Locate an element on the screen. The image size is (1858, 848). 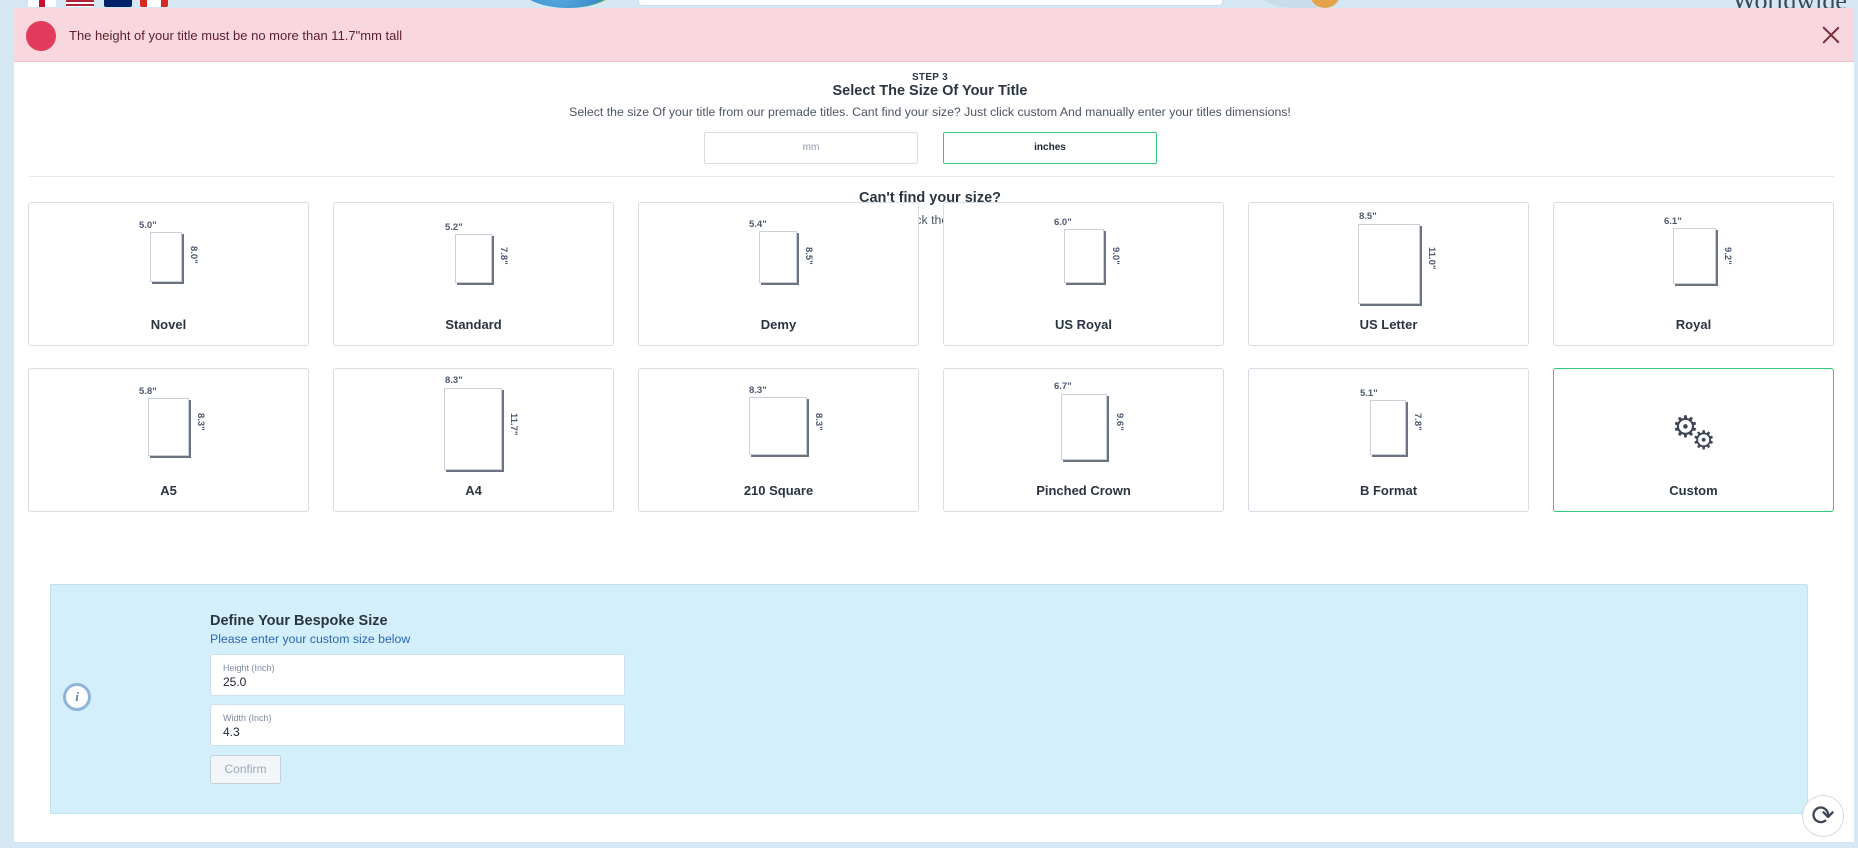
size-card-us-royal: 6.0" 9.0" US Royal is located at coordinates (1083, 274).